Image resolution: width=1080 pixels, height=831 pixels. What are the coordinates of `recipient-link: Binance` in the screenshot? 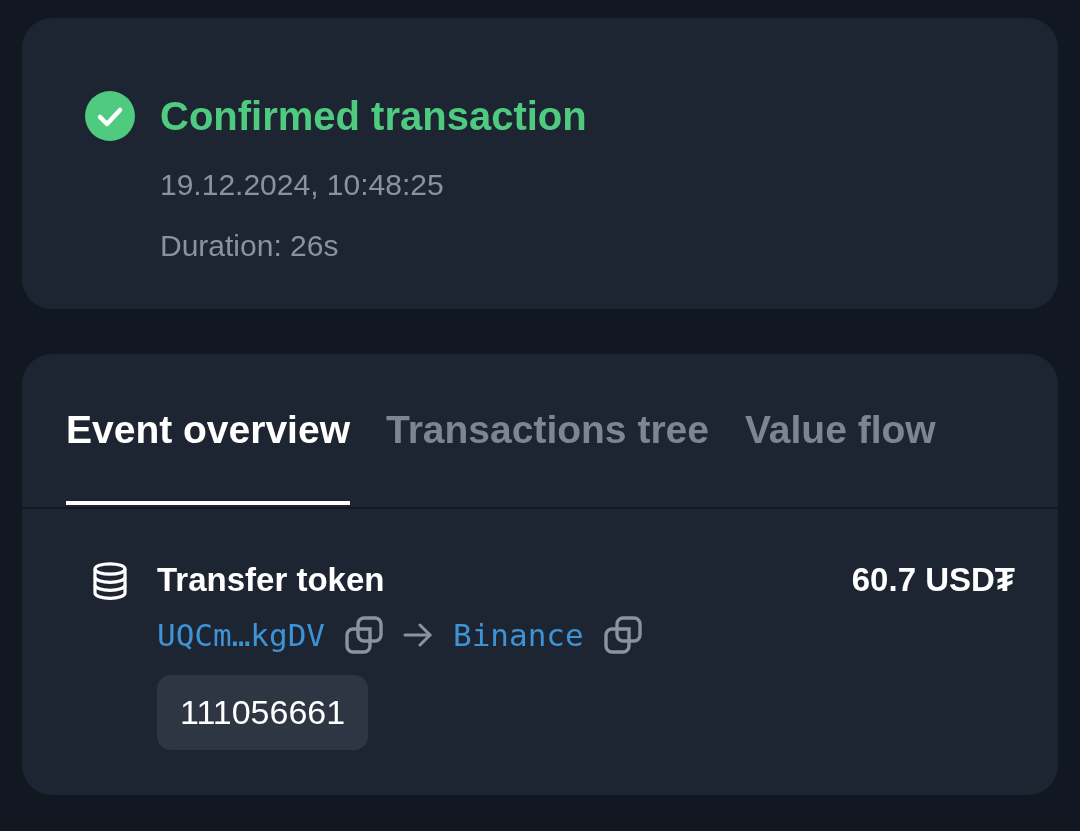 It's located at (518, 635).